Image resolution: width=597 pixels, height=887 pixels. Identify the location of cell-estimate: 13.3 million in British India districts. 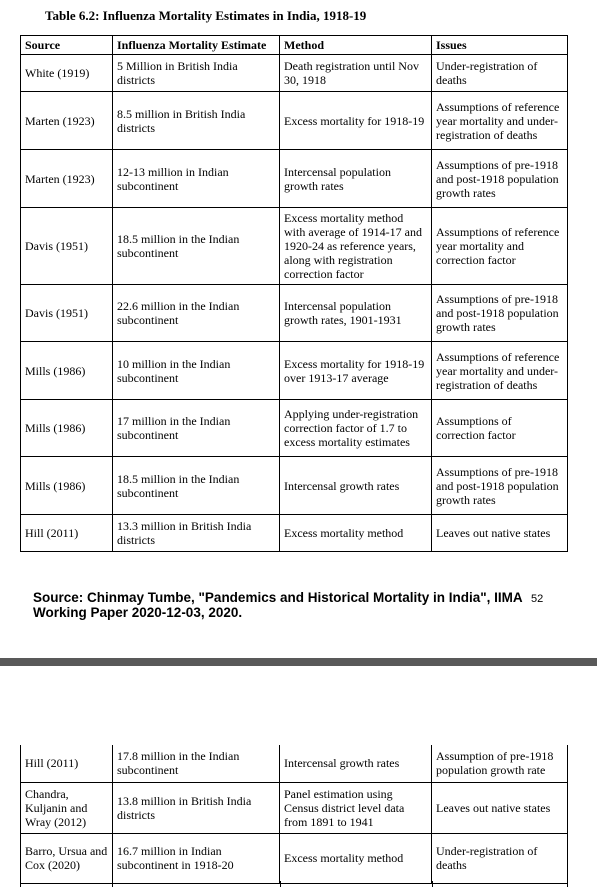
(196, 533).